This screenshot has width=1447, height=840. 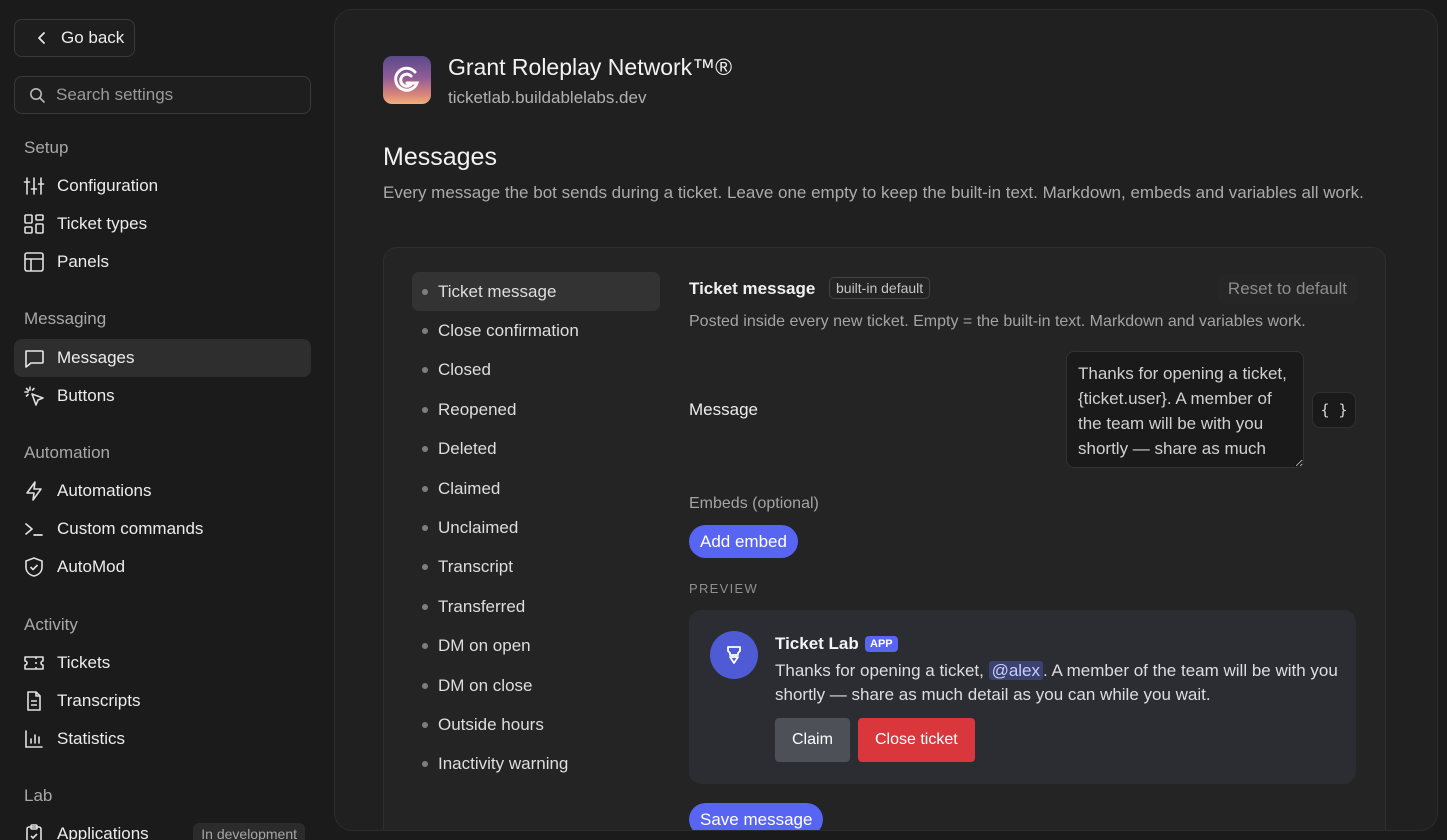 What do you see at coordinates (590, 67) in the screenshot?
I see `server-name: Grant Roleplay Network™®` at bounding box center [590, 67].